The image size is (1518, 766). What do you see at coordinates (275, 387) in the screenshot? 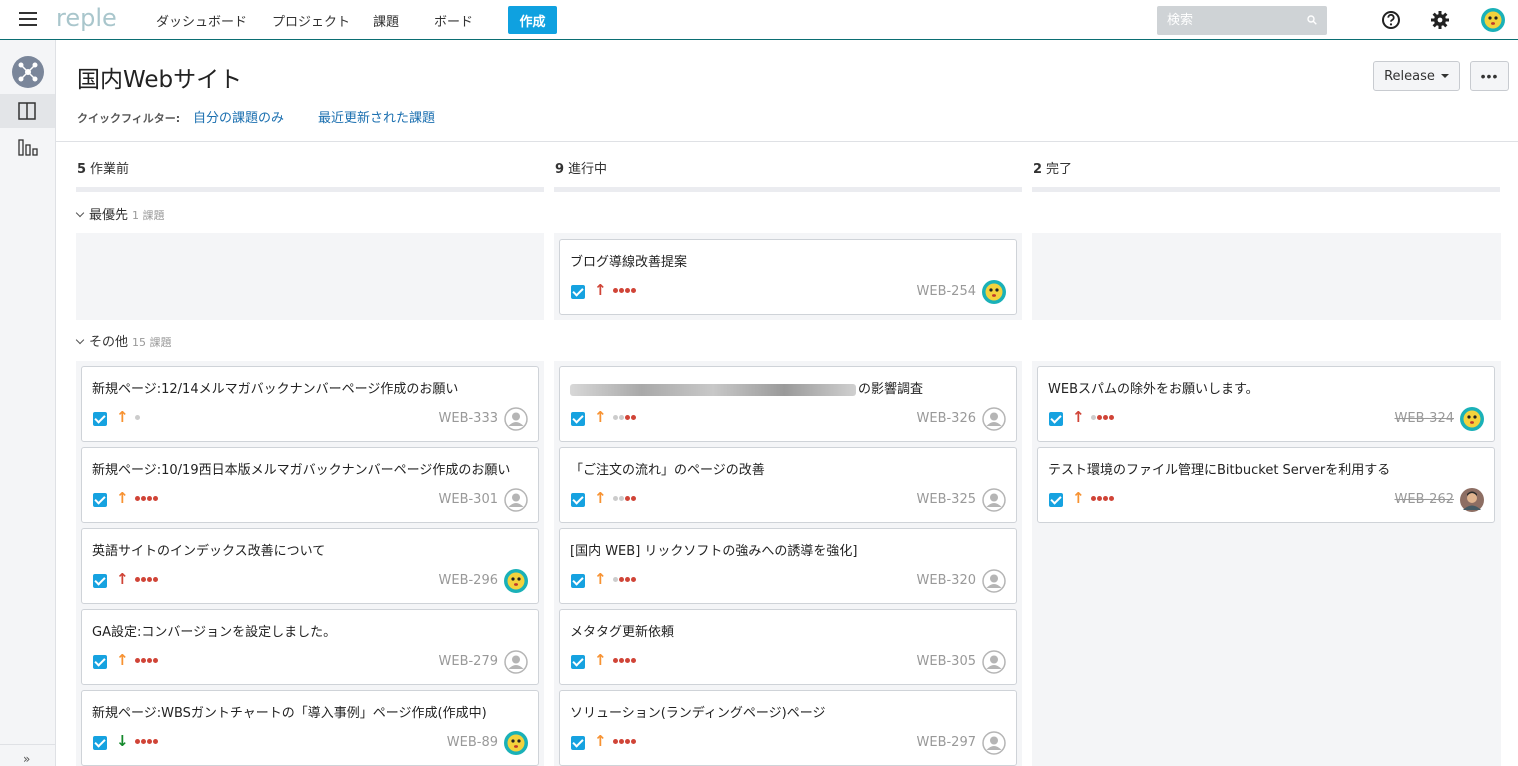
I see `issue-title: 新規ページ:12/14メルマガバックナンバーページ作成のお願い` at bounding box center [275, 387].